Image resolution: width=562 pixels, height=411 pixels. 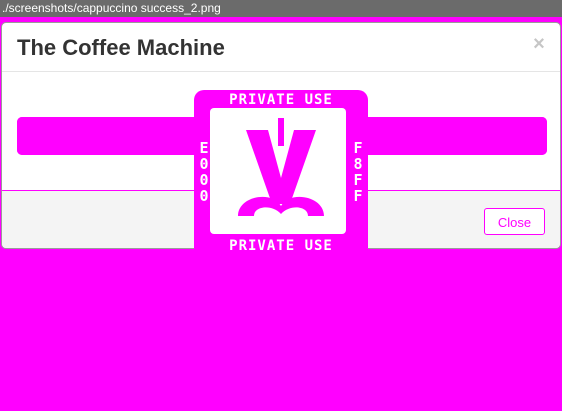 What do you see at coordinates (281, 47) in the screenshot?
I see `dialog-header: The Coffee Machine ×` at bounding box center [281, 47].